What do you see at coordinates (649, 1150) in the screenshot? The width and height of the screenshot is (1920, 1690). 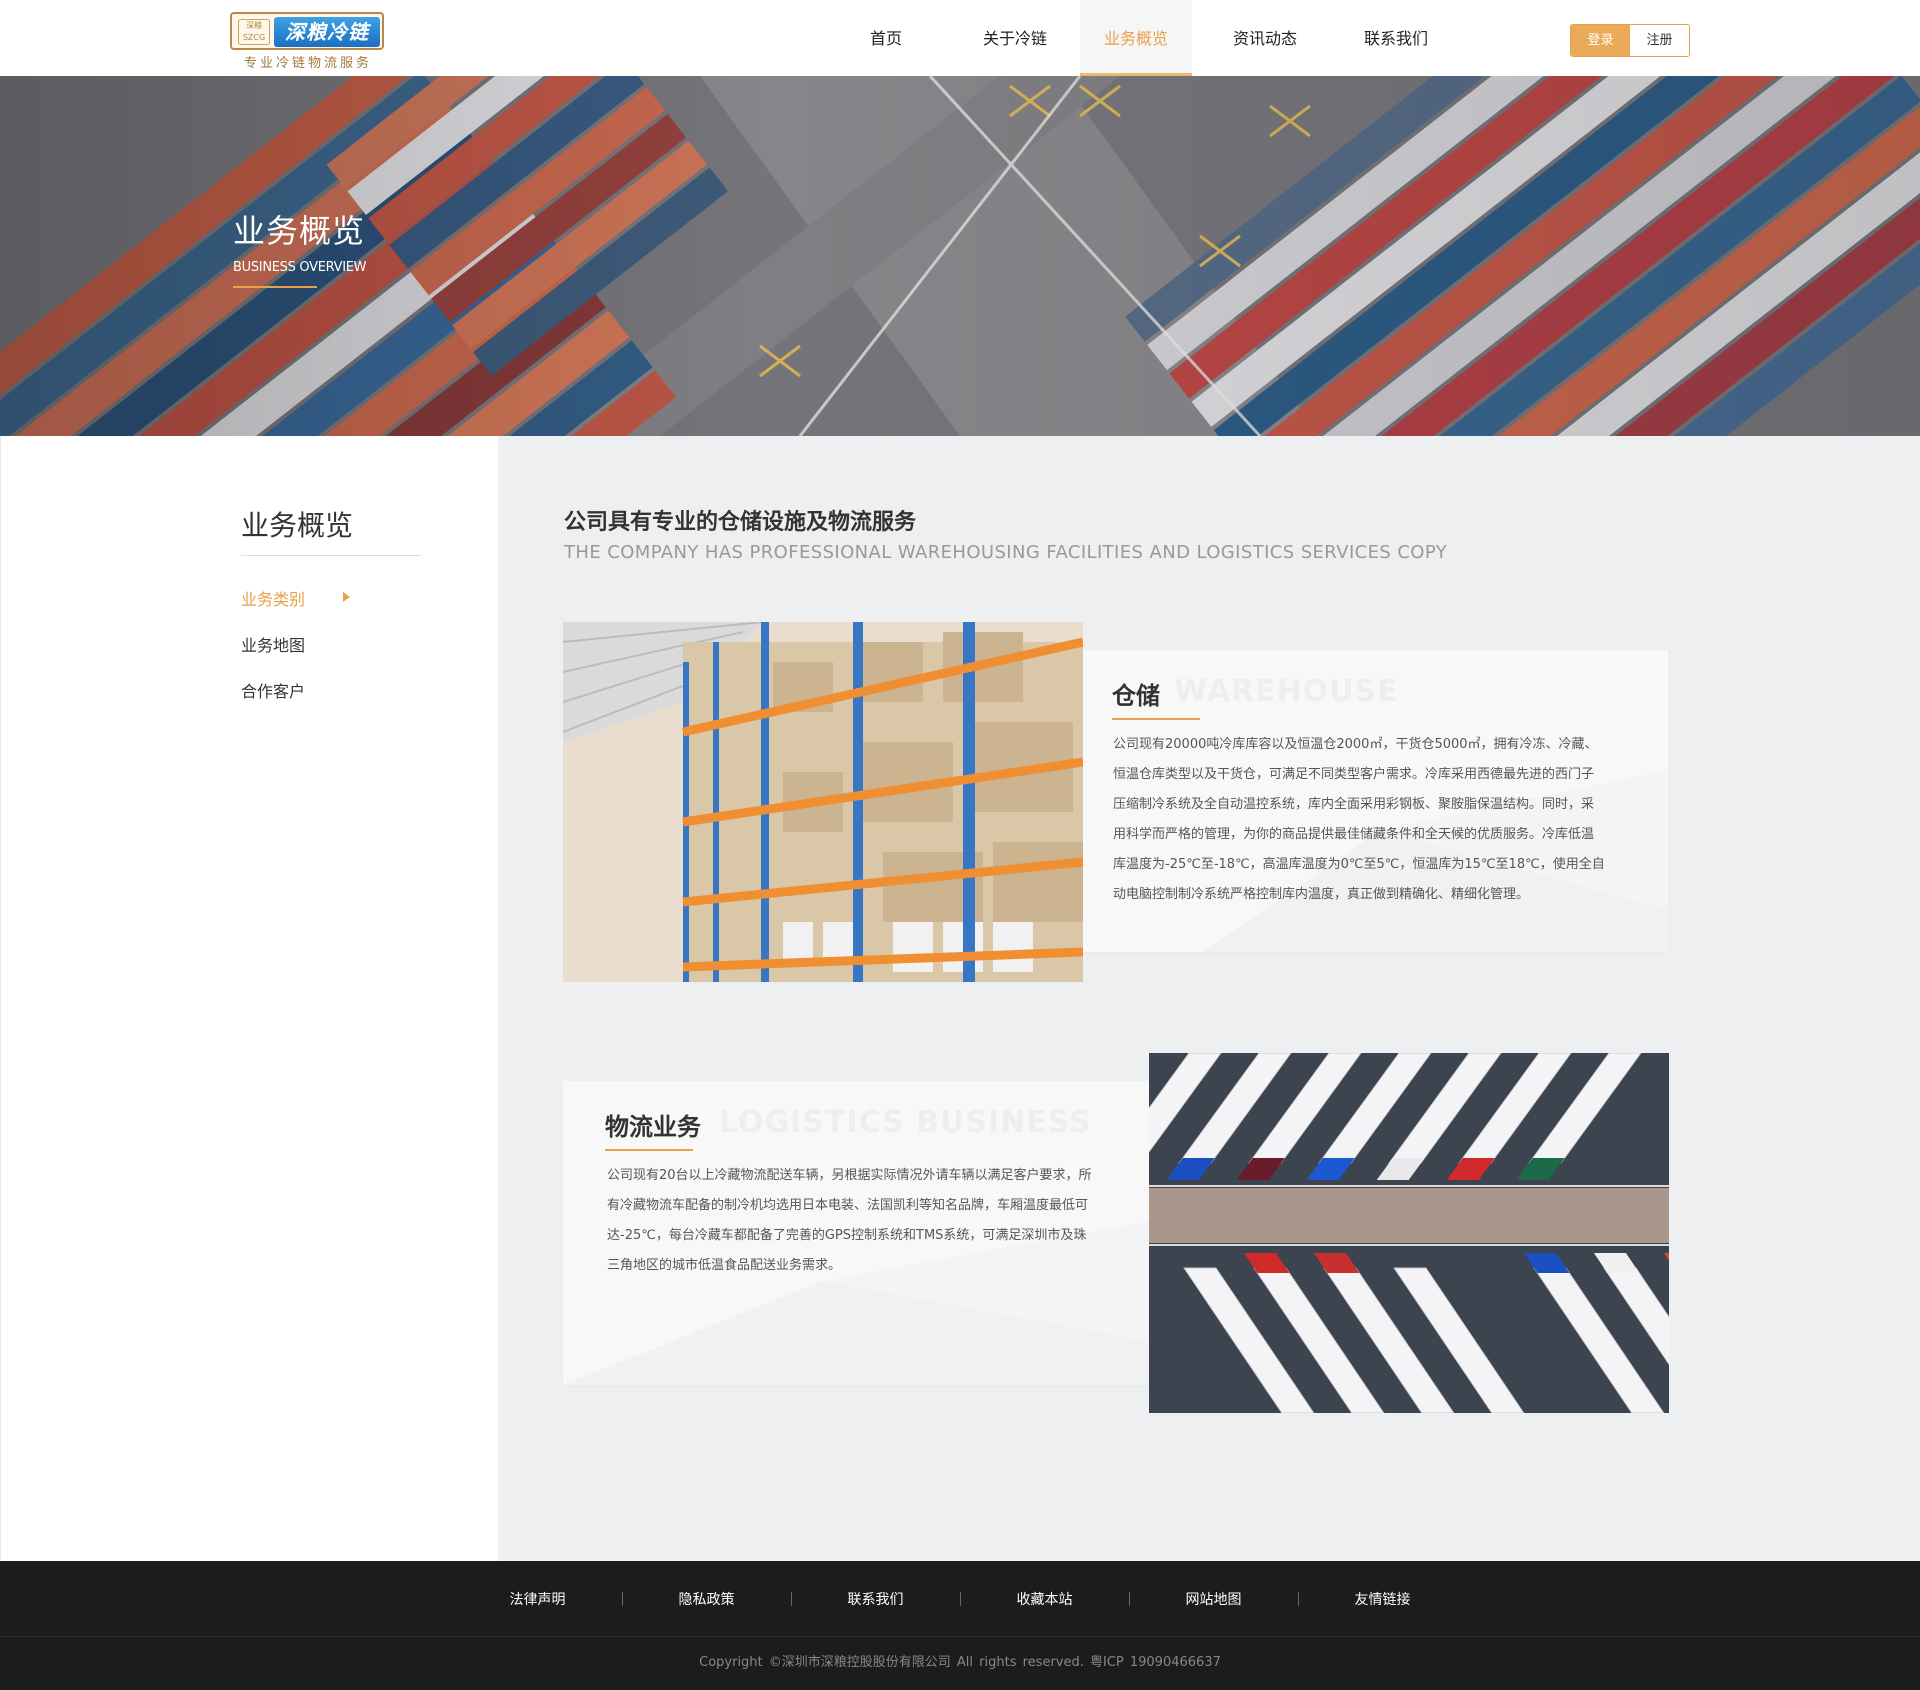 I see `logistics-heading-line` at bounding box center [649, 1150].